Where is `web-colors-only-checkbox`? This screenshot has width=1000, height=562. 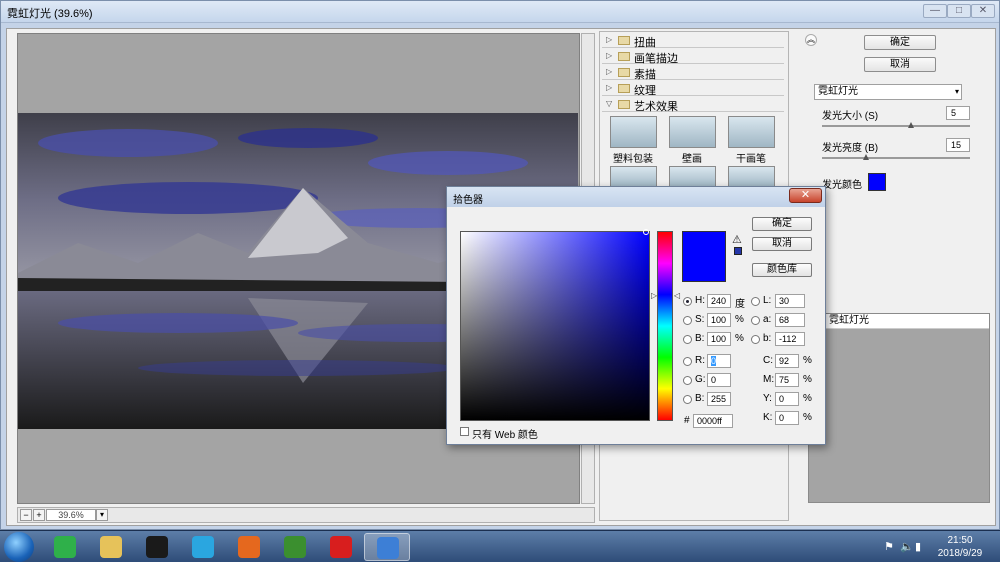 web-colors-only-checkbox is located at coordinates (464, 431).